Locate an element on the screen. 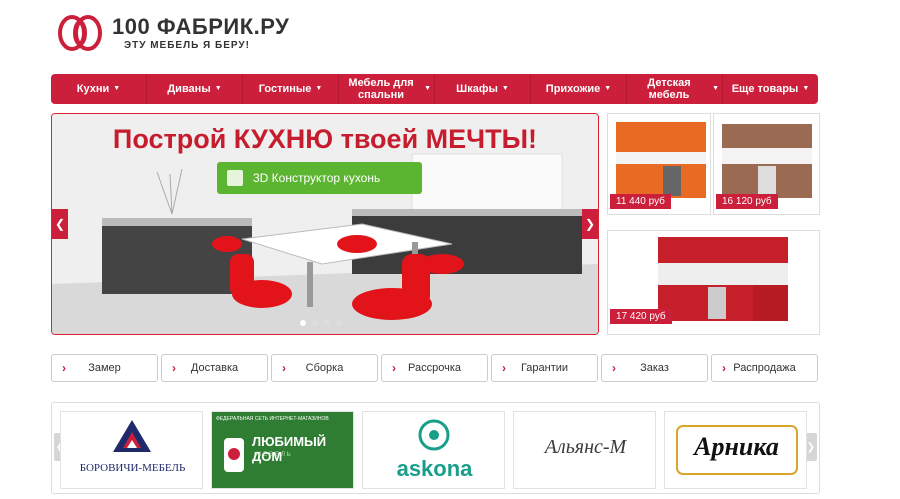 The image size is (900, 499). nav-item-wardrobes: Шкафы ▼ is located at coordinates (483, 89).